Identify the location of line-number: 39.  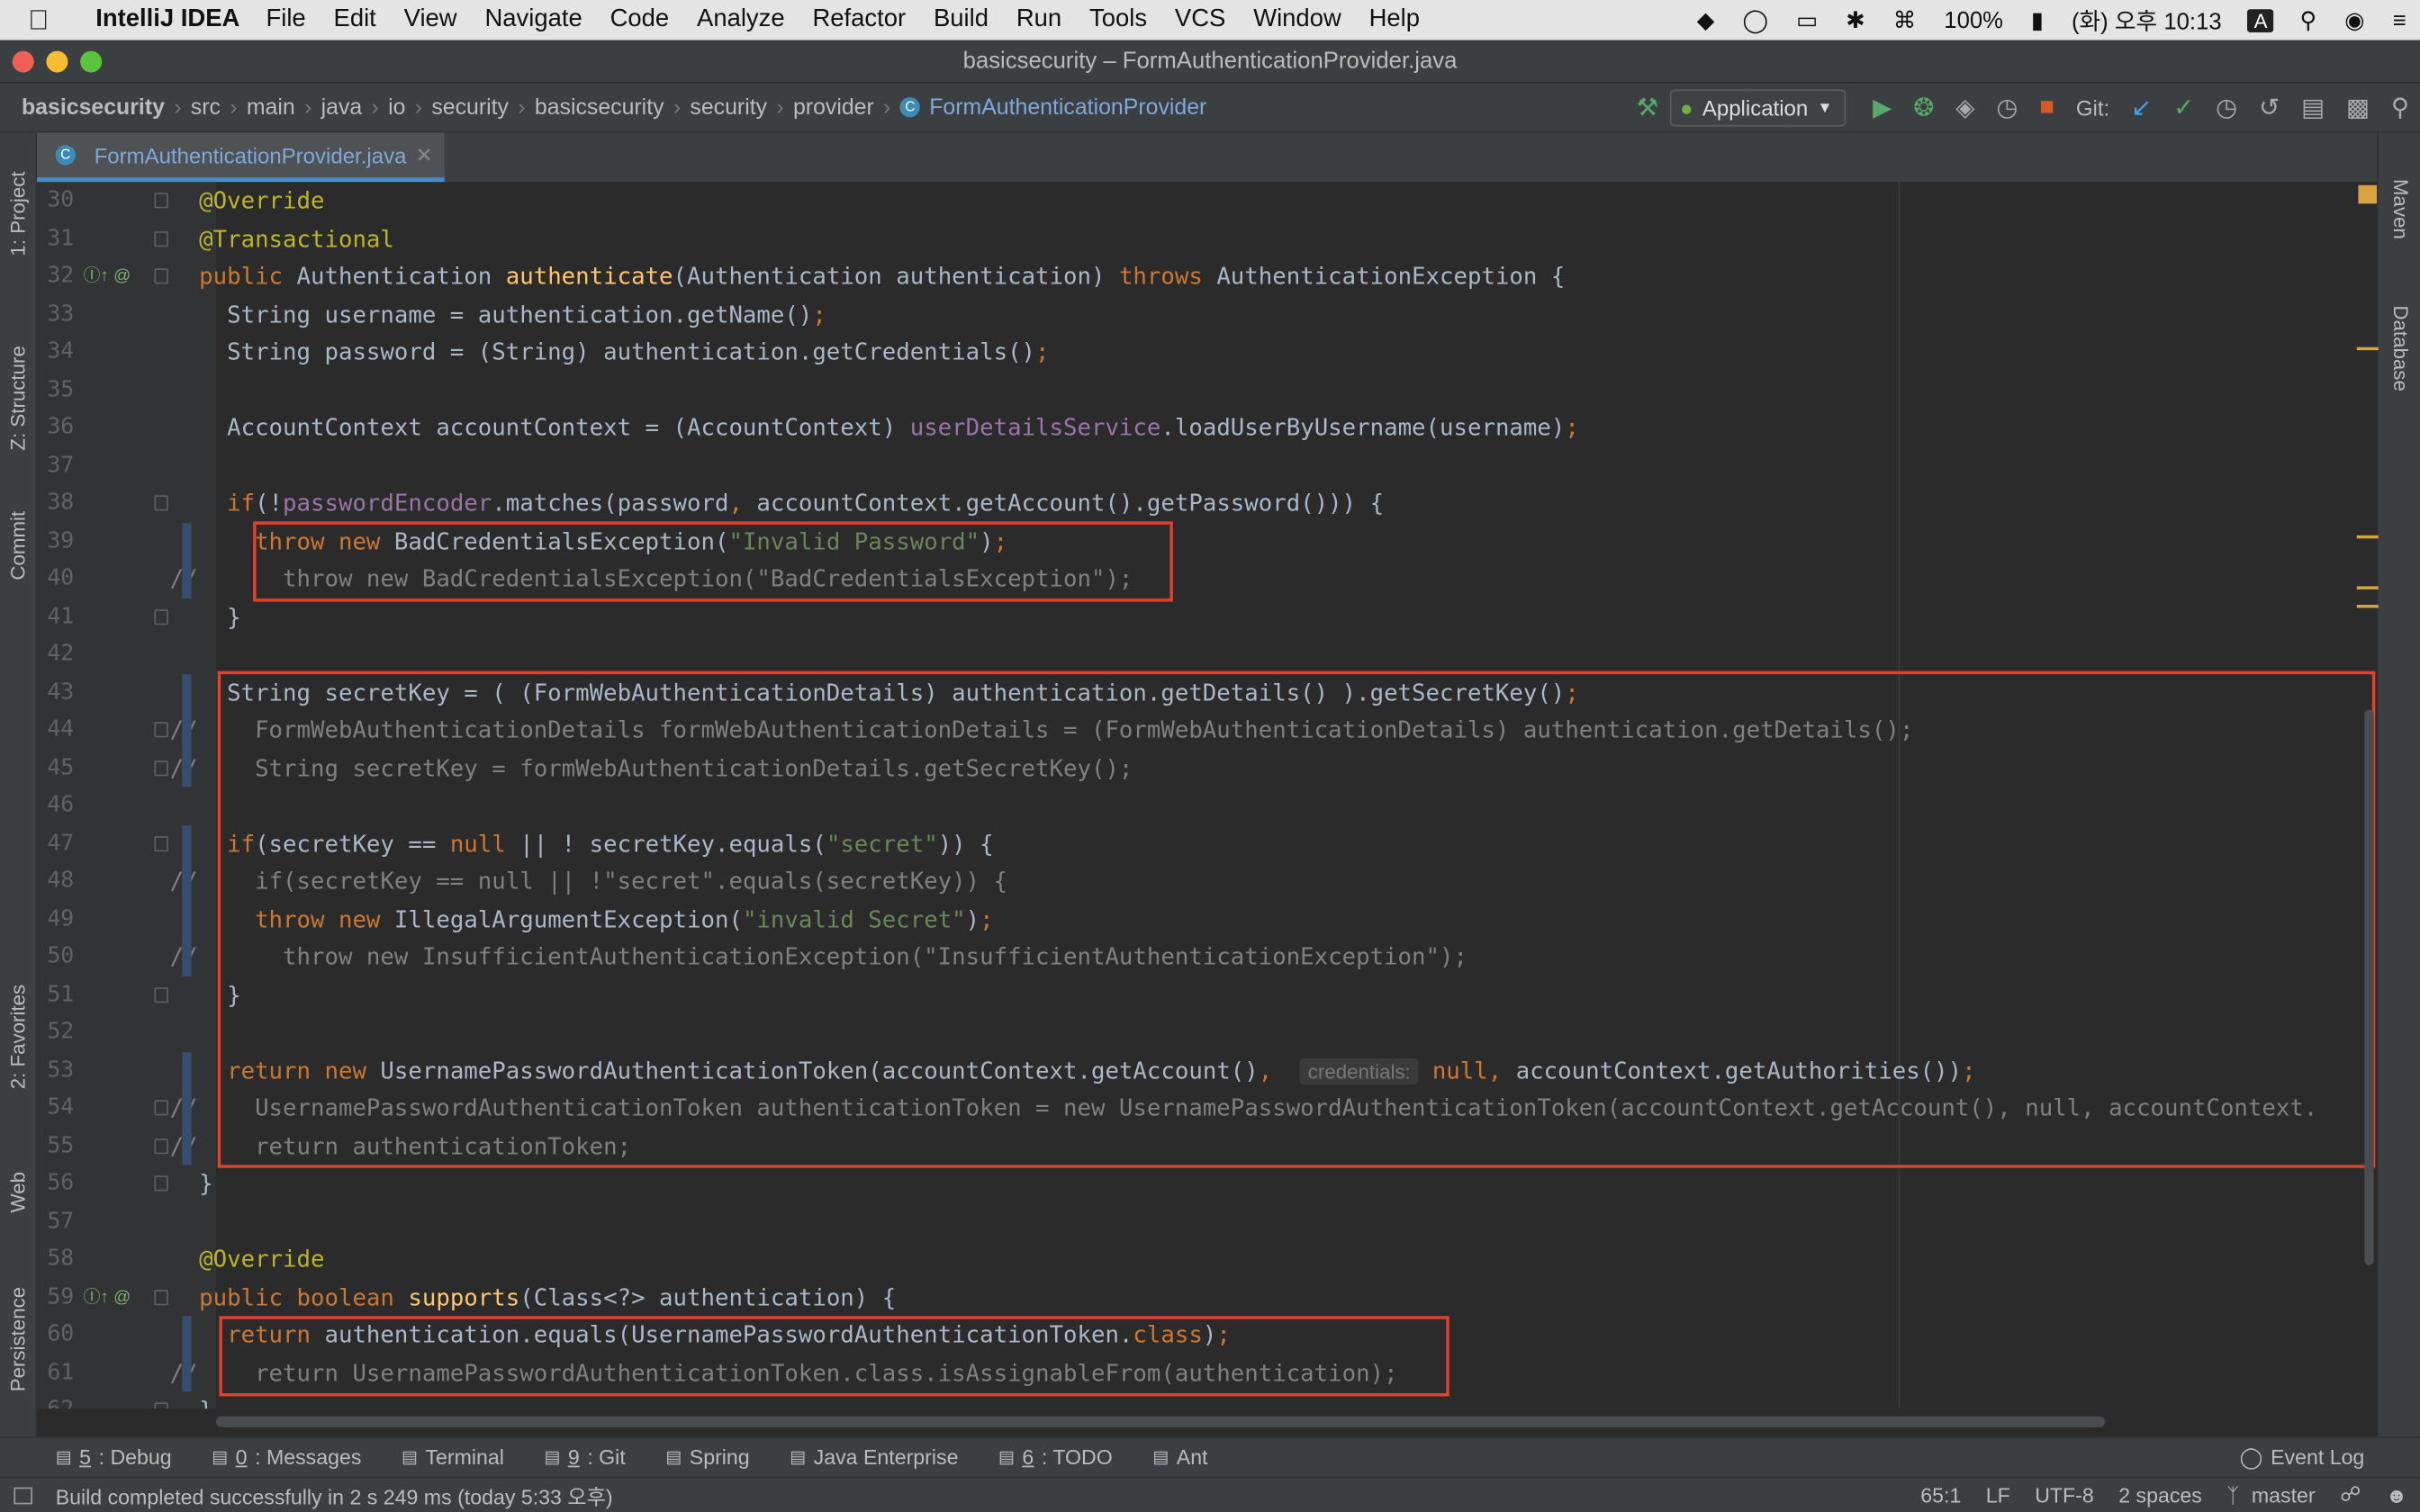
(55, 541).